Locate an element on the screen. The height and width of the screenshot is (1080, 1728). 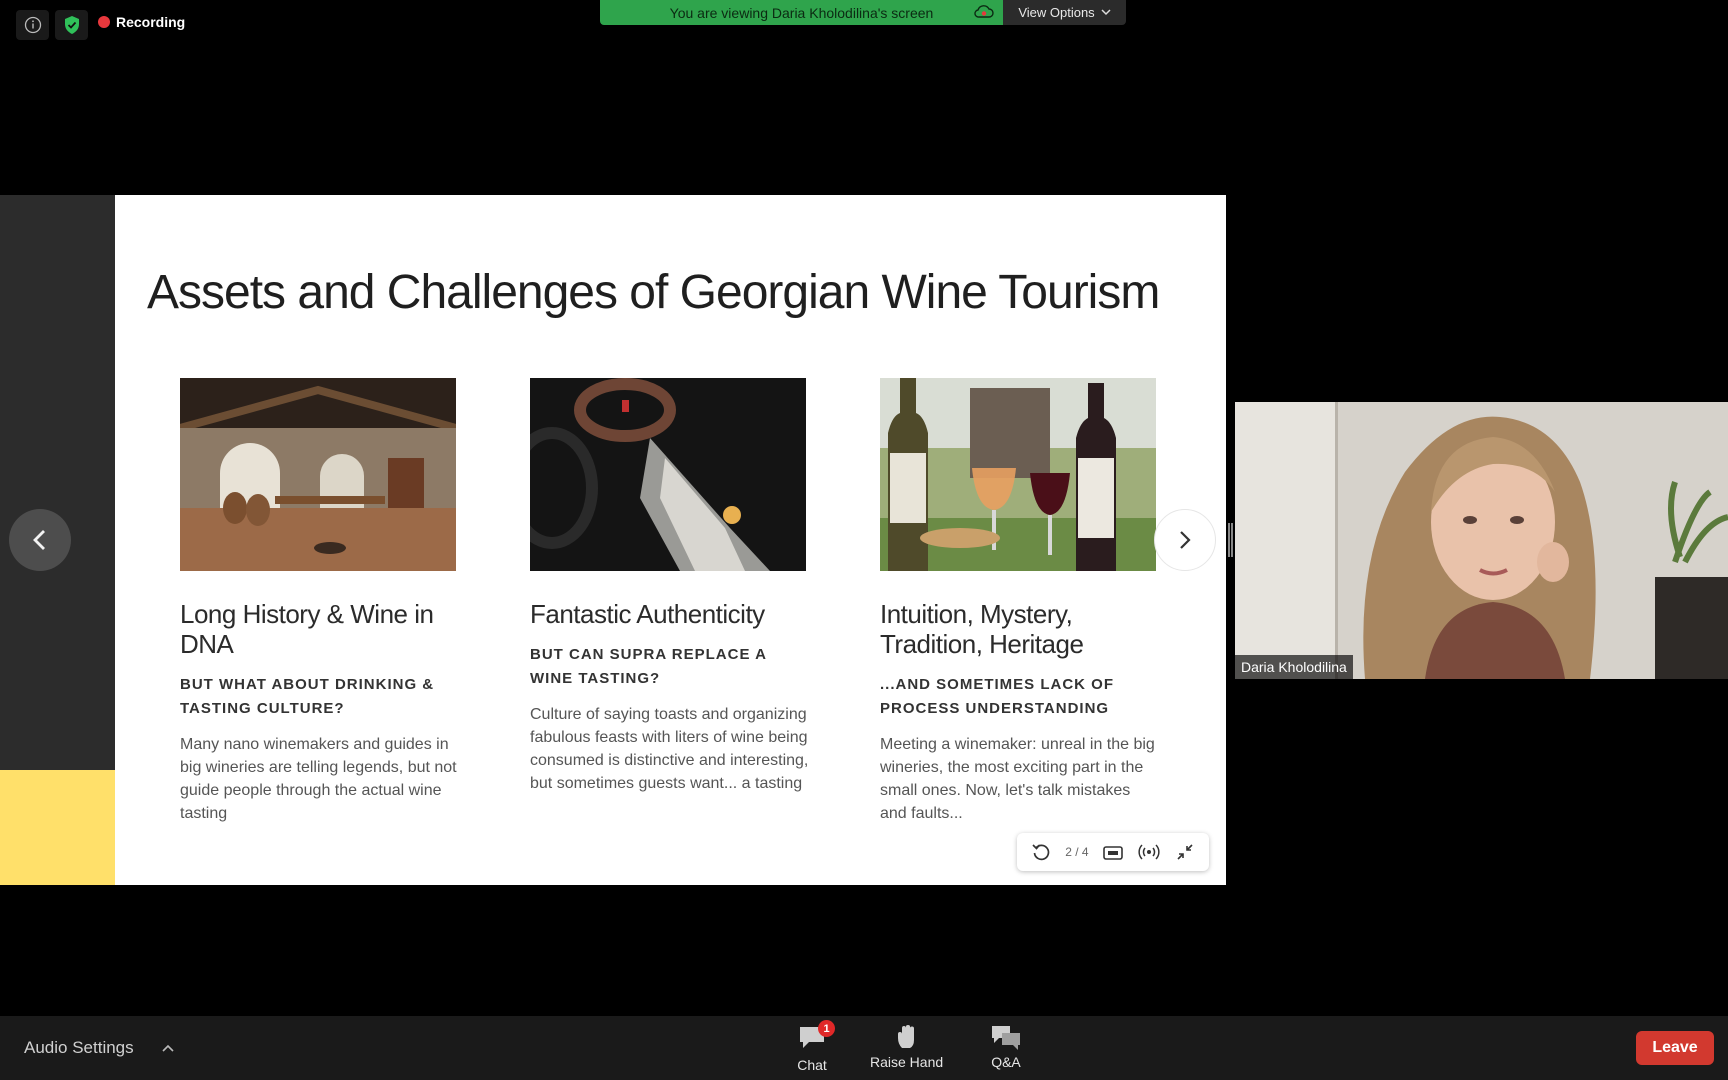
audio-settings-label: Audio Settings is located at coordinates (79, 1047).